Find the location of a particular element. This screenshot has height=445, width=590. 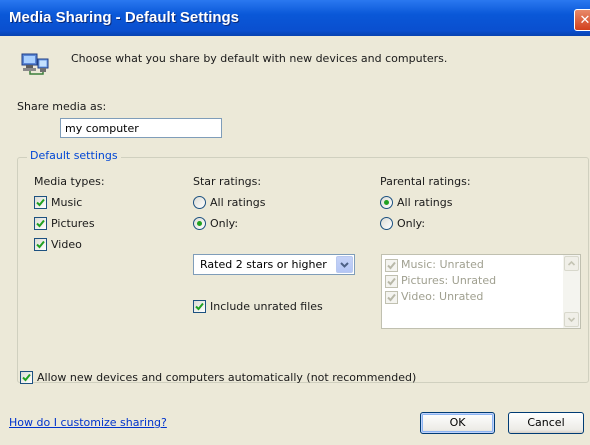

ok-button: OK is located at coordinates (457, 423).